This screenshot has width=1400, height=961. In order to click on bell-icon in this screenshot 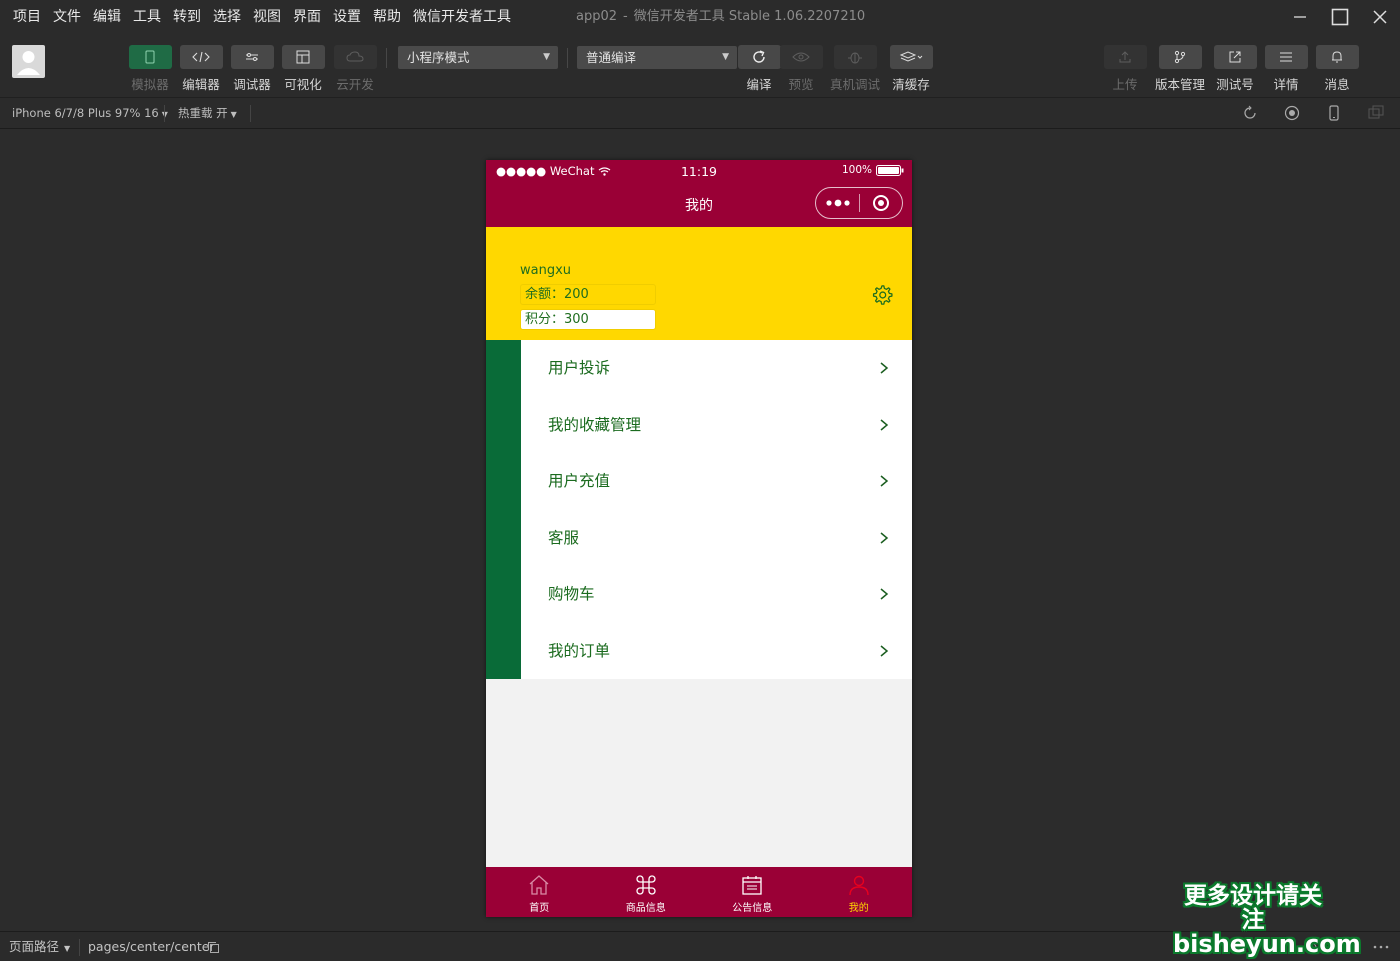, I will do `click(1337, 57)`.